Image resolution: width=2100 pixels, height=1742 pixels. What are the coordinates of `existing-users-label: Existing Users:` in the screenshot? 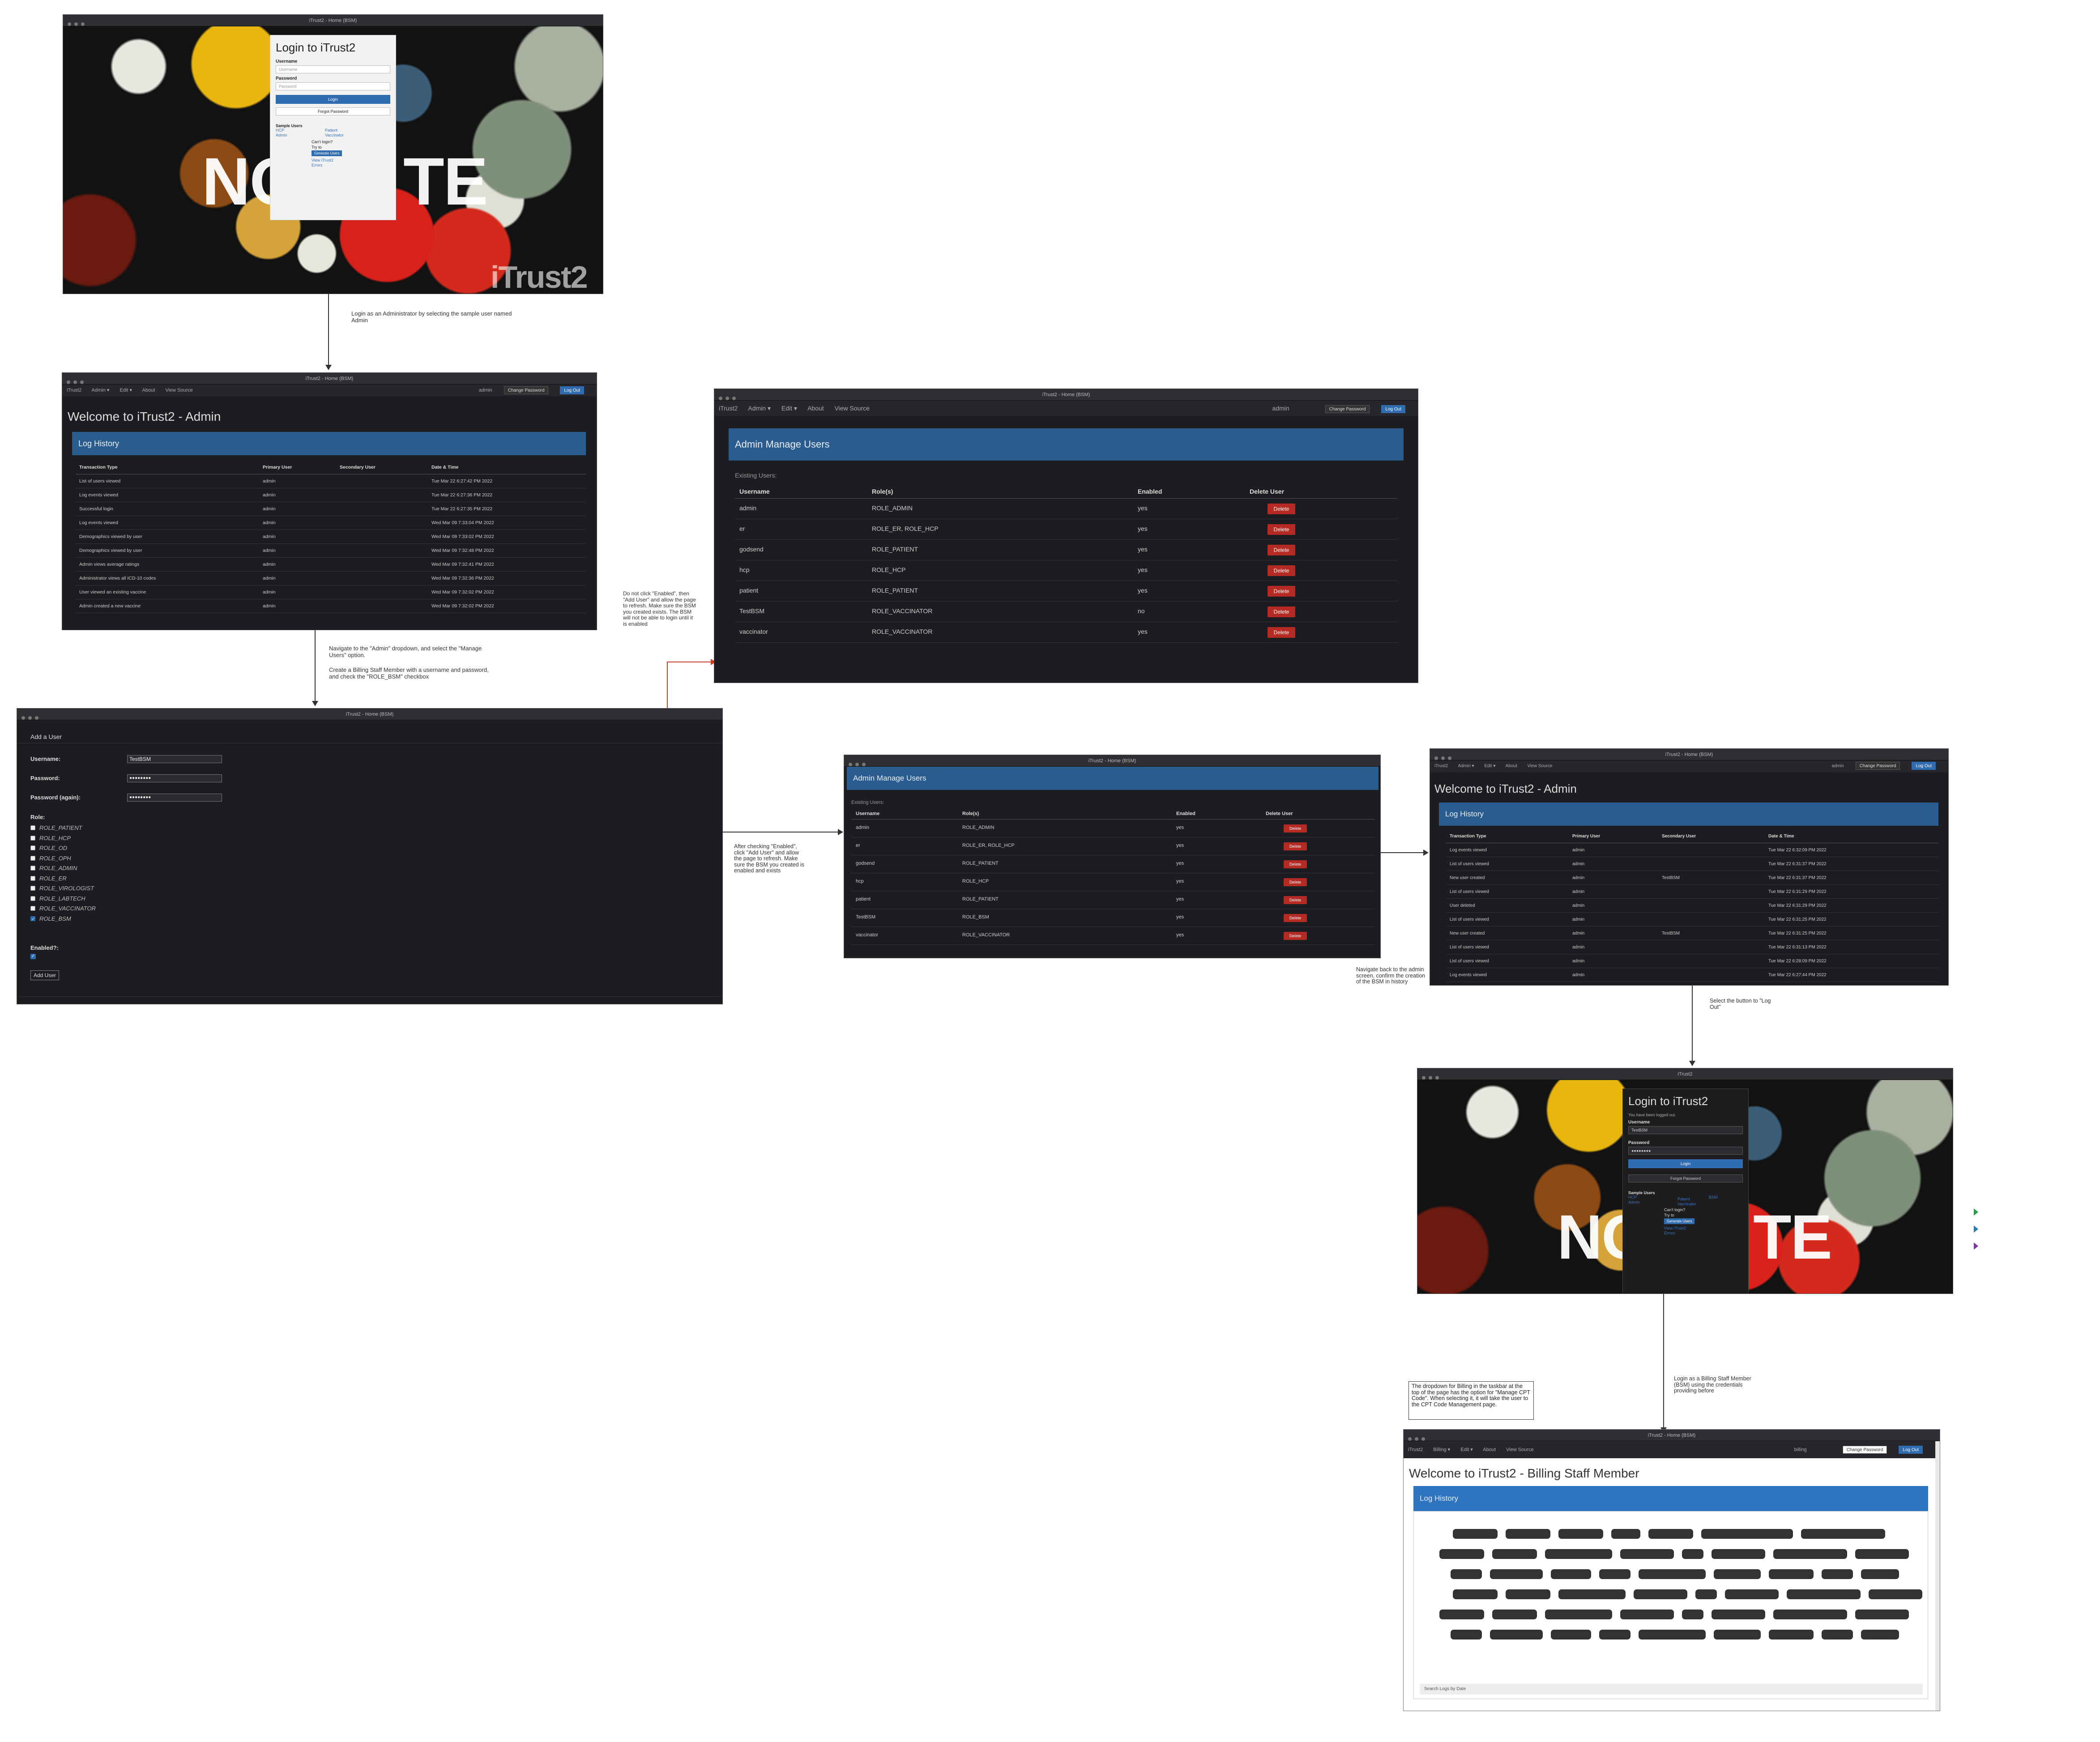 It's located at (867, 802).